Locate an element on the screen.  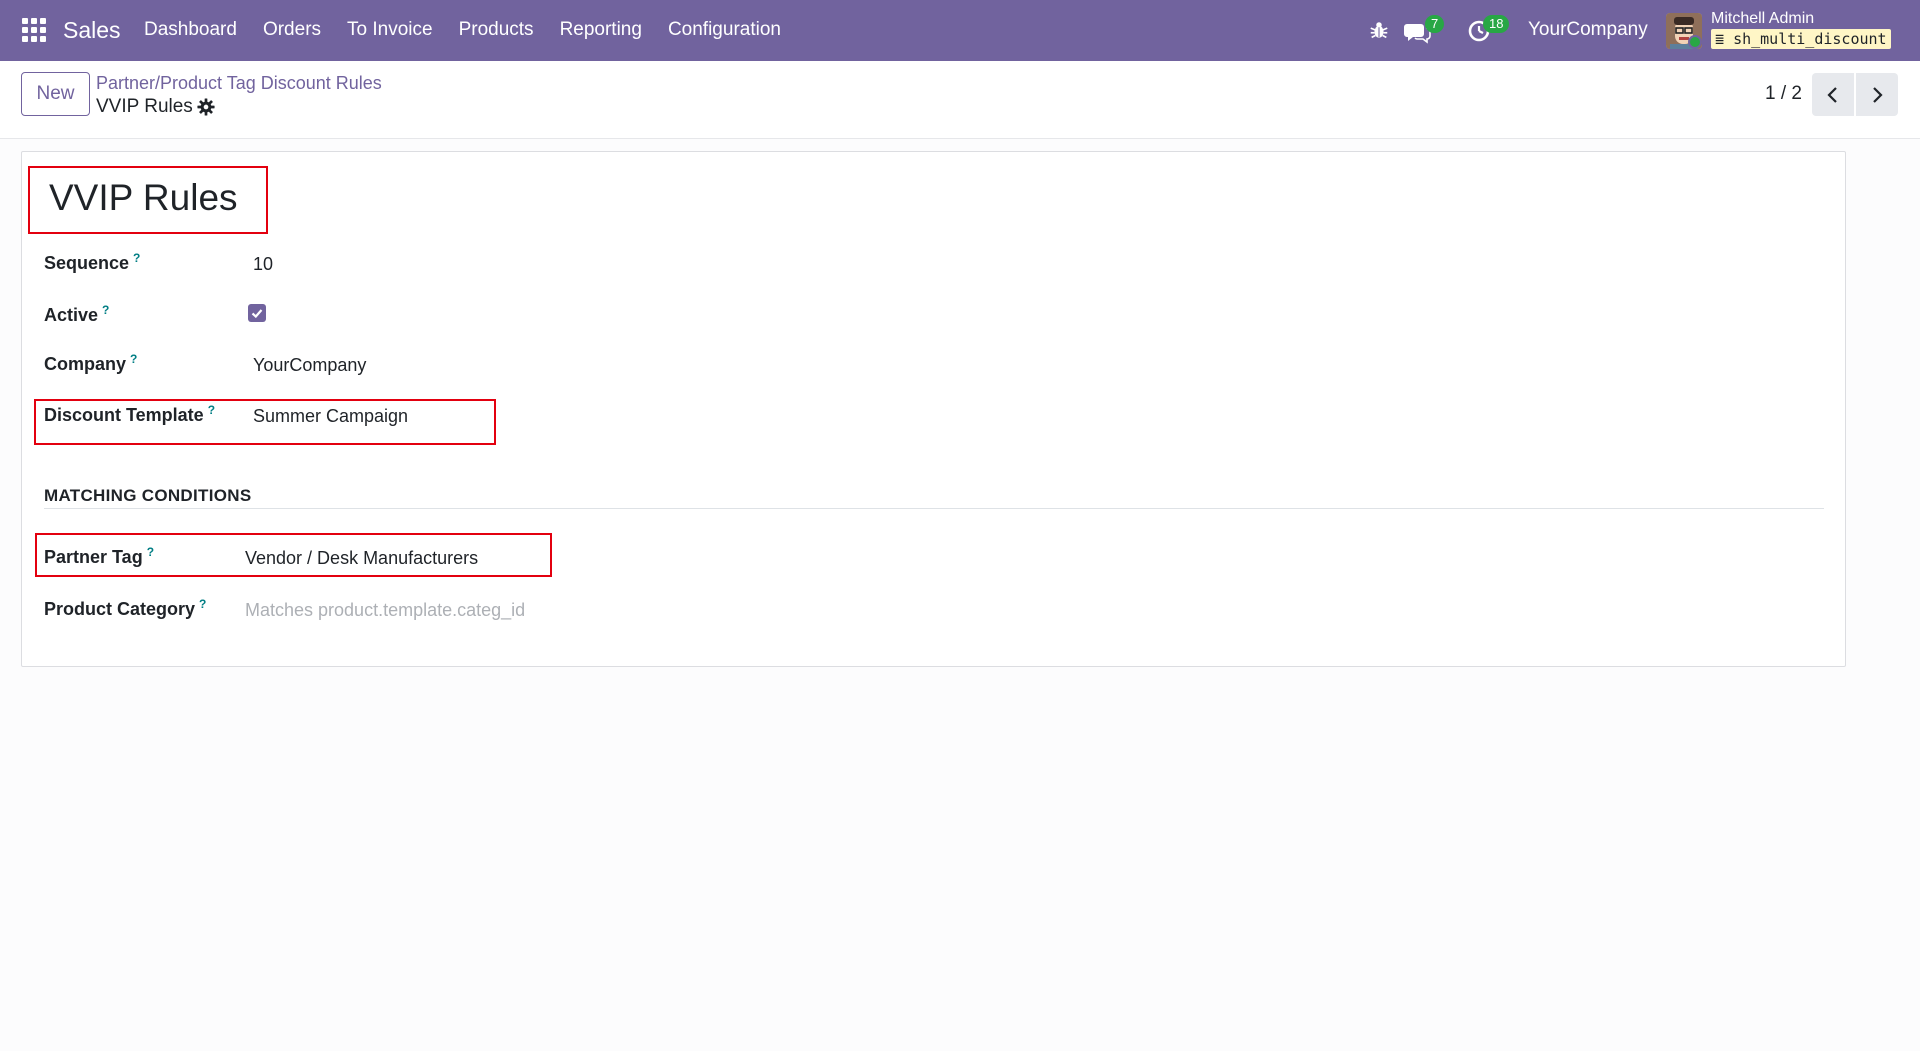
activities-badge: 18 is located at coordinates (1496, 24).